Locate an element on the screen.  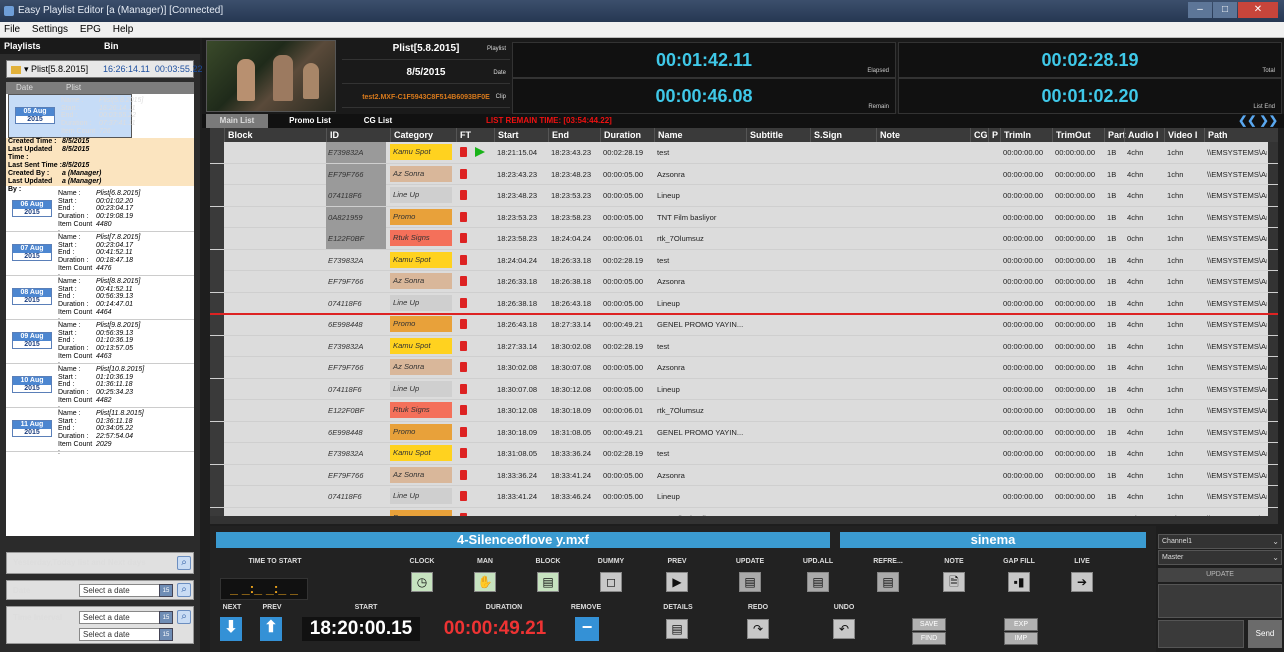
col-p: P is located at coordinates (994, 135).